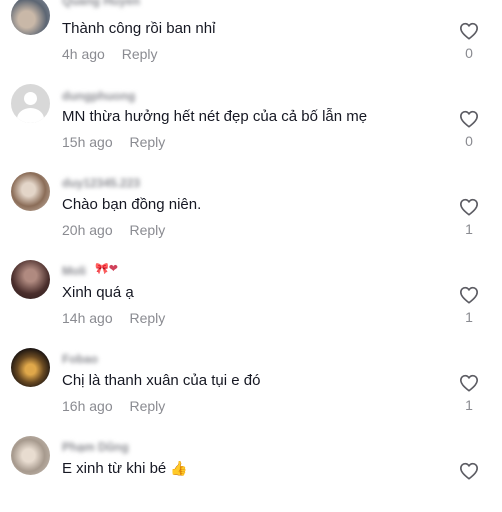  I want to click on comment-text: E xinh từ khi bé 👍, so click(125, 468).